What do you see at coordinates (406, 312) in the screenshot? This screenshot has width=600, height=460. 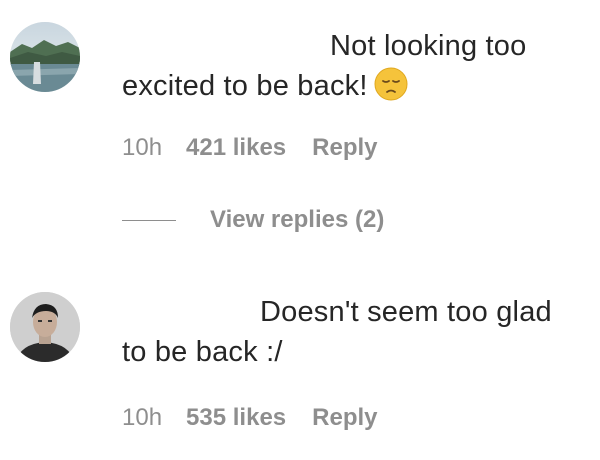 I see `comment-text-line: Doesn't seem too glad` at bounding box center [406, 312].